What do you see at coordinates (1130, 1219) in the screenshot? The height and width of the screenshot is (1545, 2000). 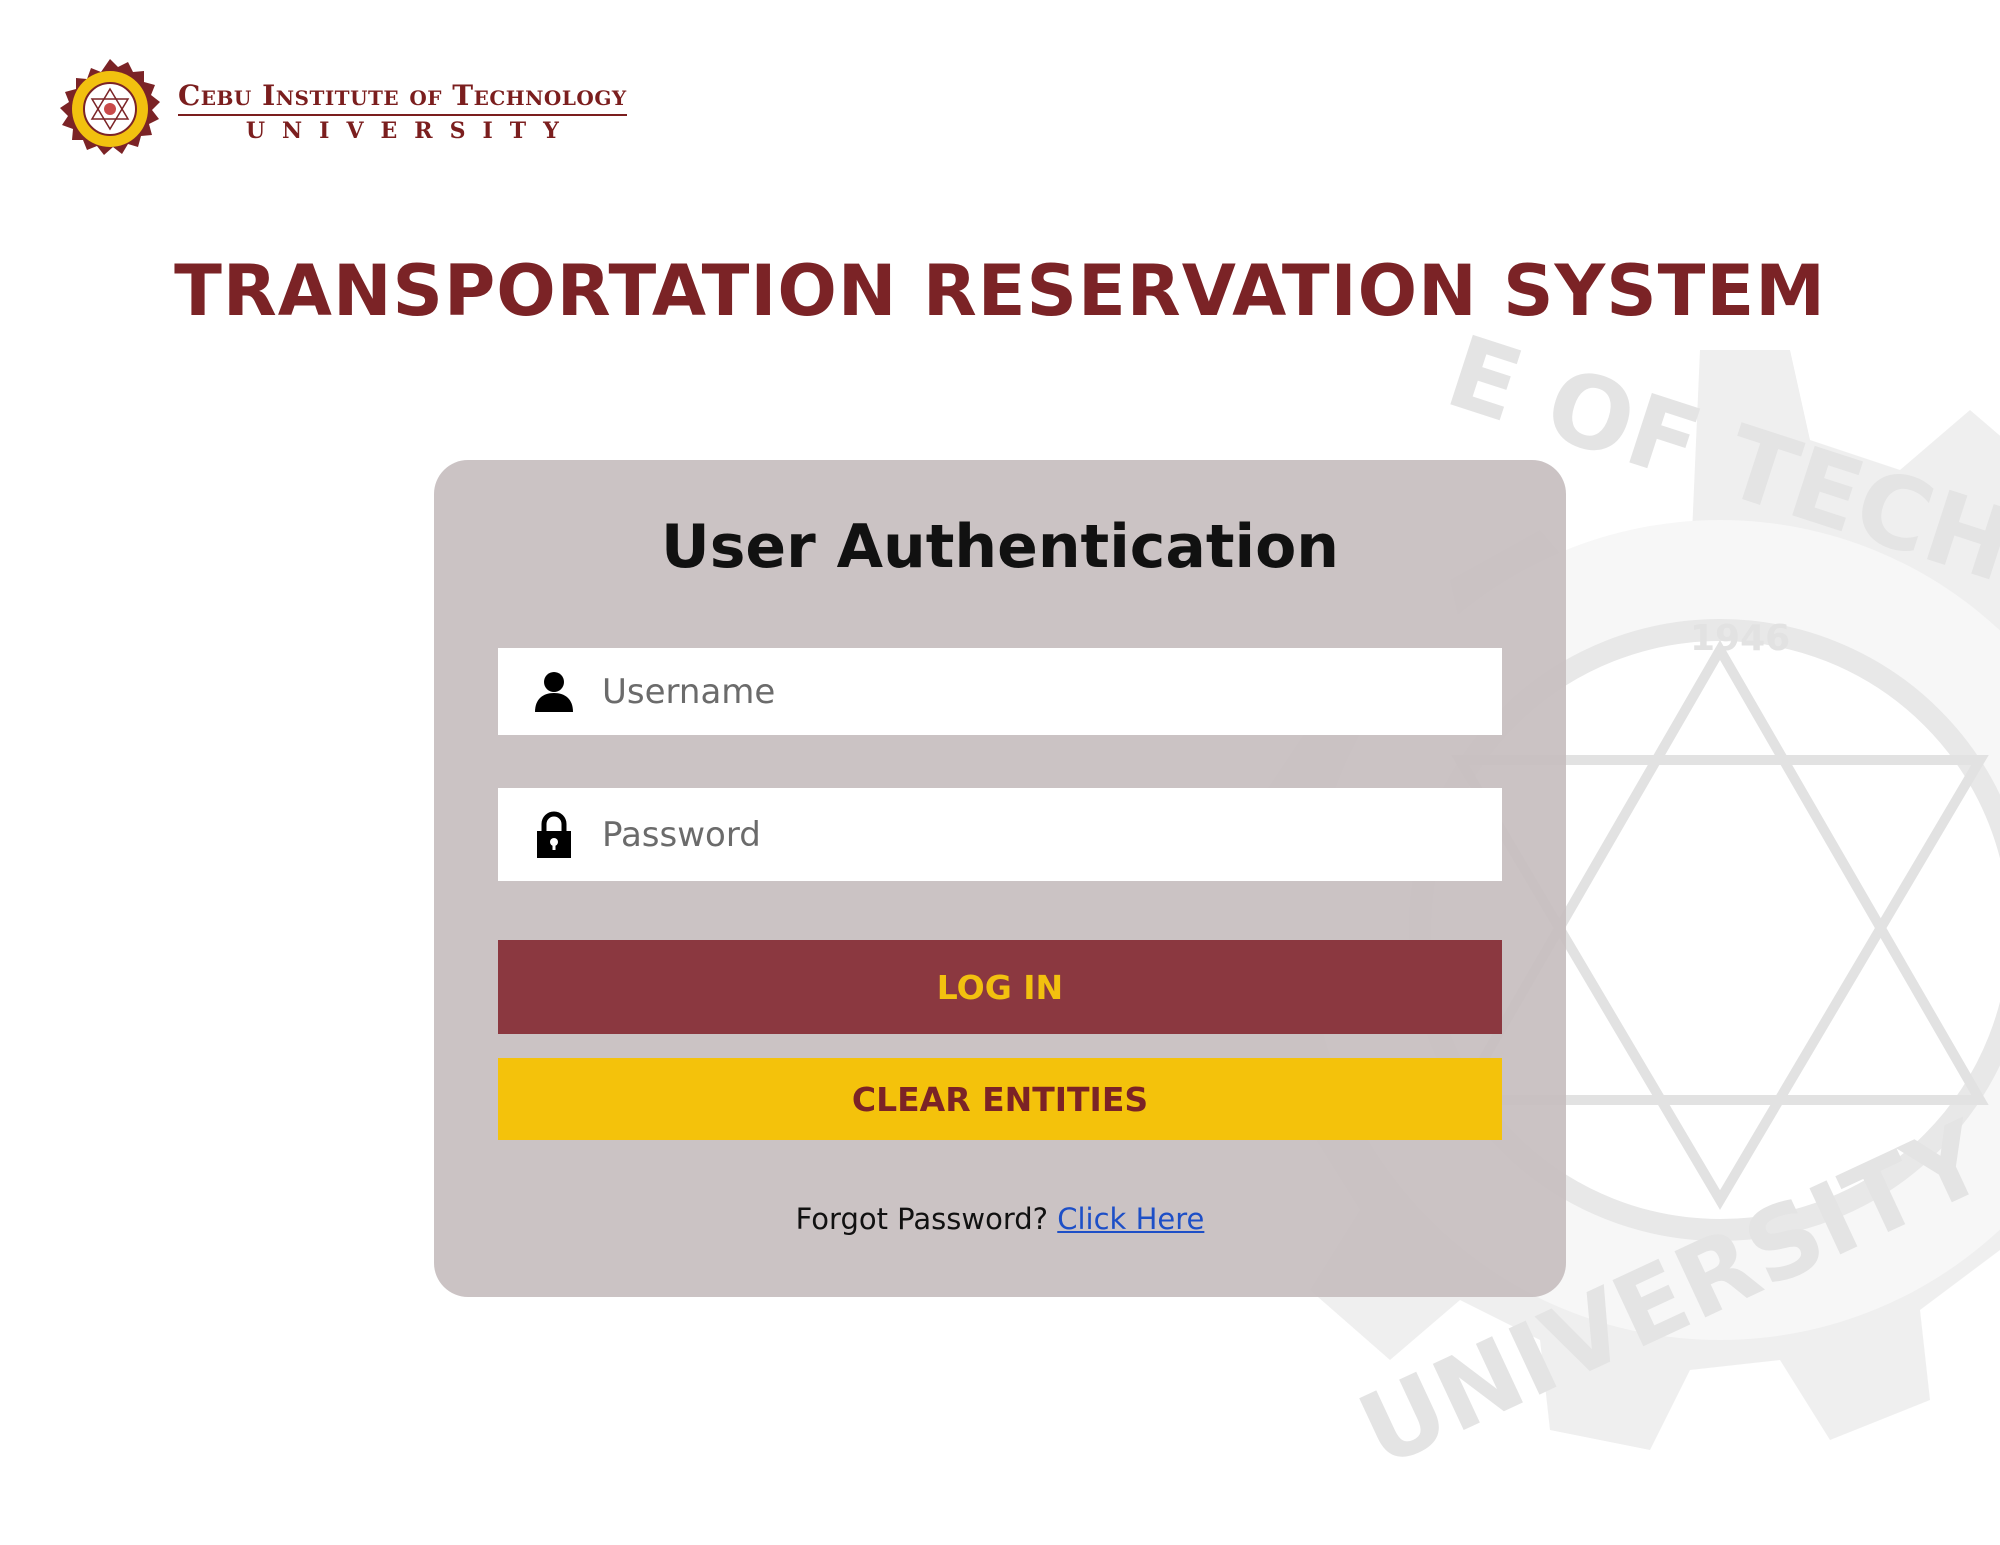 I see `forgot-password-link: Click Here` at bounding box center [1130, 1219].